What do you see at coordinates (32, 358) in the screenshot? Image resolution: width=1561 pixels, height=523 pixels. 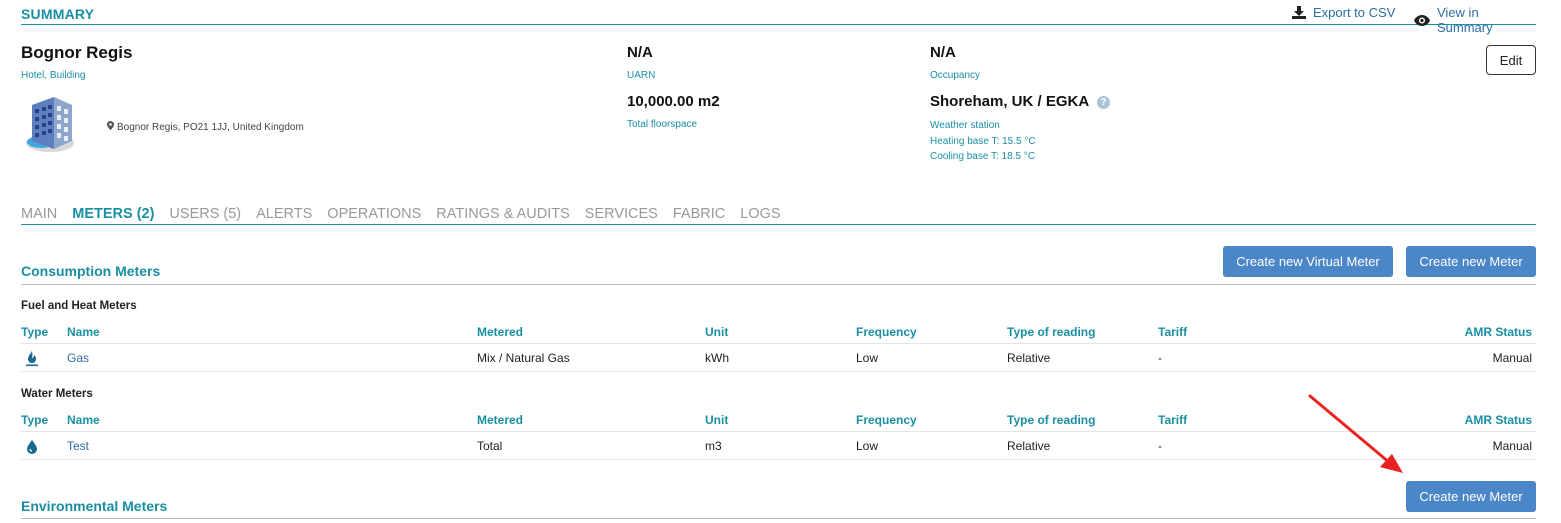 I see `gas-flame-icon` at bounding box center [32, 358].